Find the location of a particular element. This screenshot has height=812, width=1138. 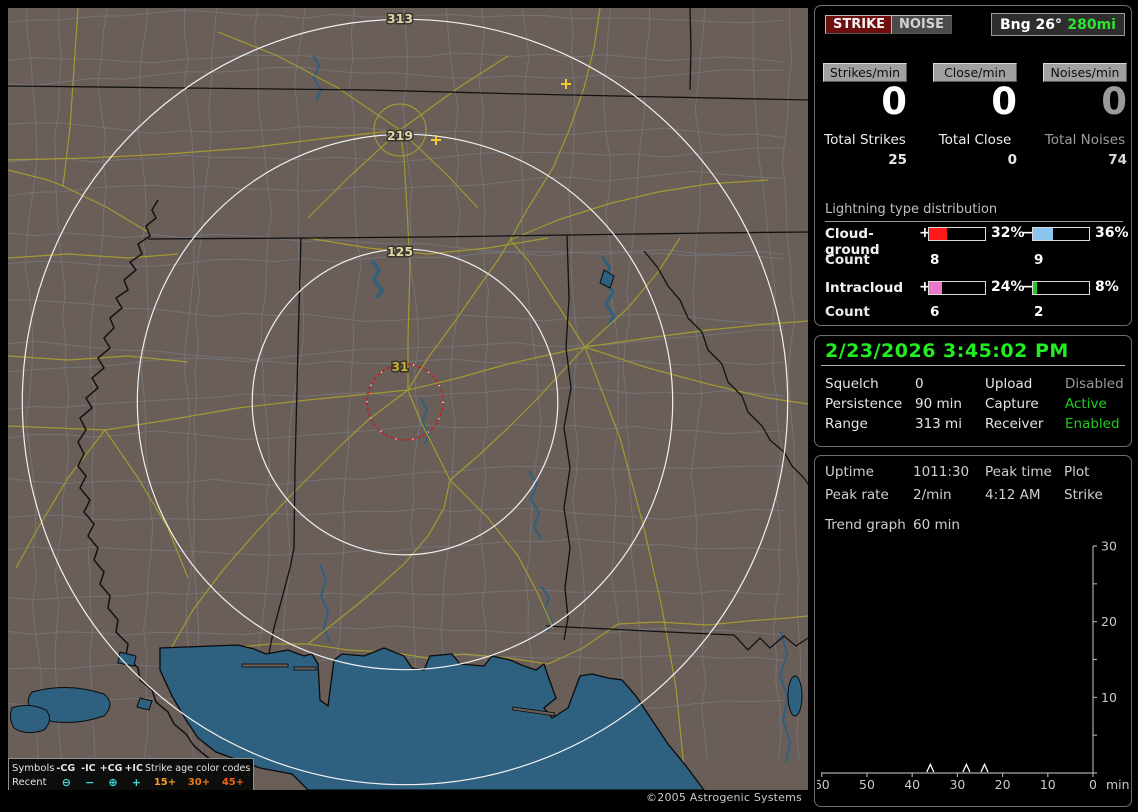

distribution-title: Lightning type distribution is located at coordinates (974, 212).